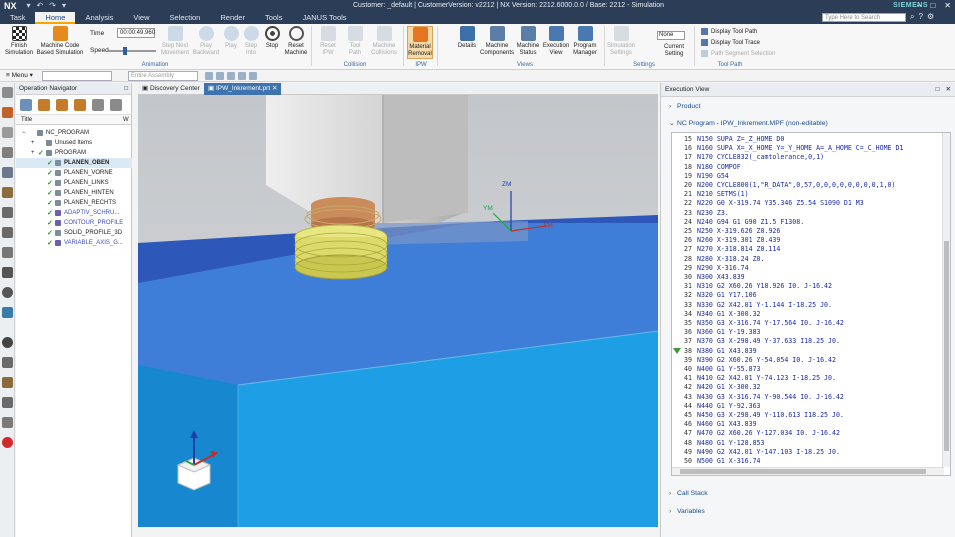 The width and height of the screenshot is (955, 537). What do you see at coordinates (806, 387) in the screenshot?
I see `code-line: 42 N420 G1 X-300.32` at bounding box center [806, 387].